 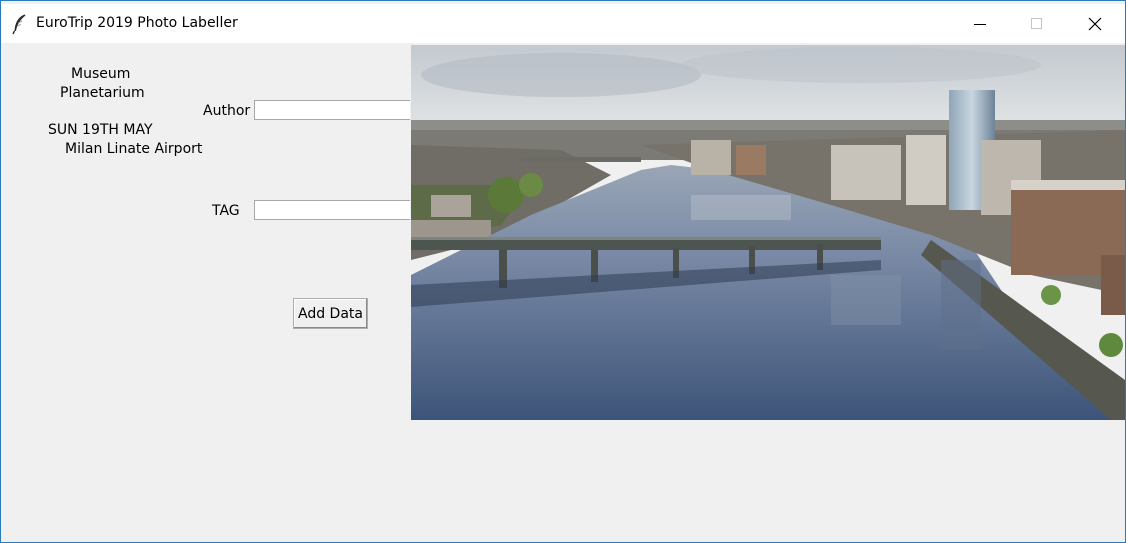 I want to click on minimize-button, so click(x=980, y=23).